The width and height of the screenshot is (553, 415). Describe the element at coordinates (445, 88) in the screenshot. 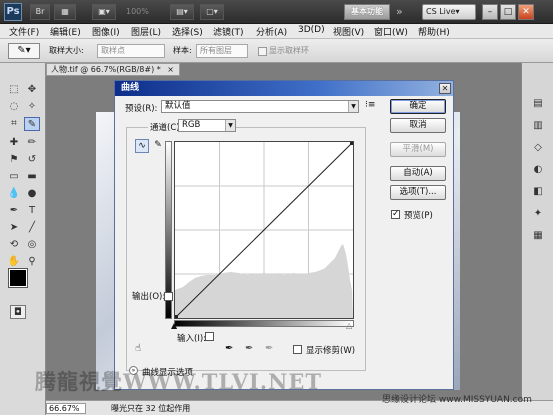

I see `close-dialog-icon: ✕` at that location.